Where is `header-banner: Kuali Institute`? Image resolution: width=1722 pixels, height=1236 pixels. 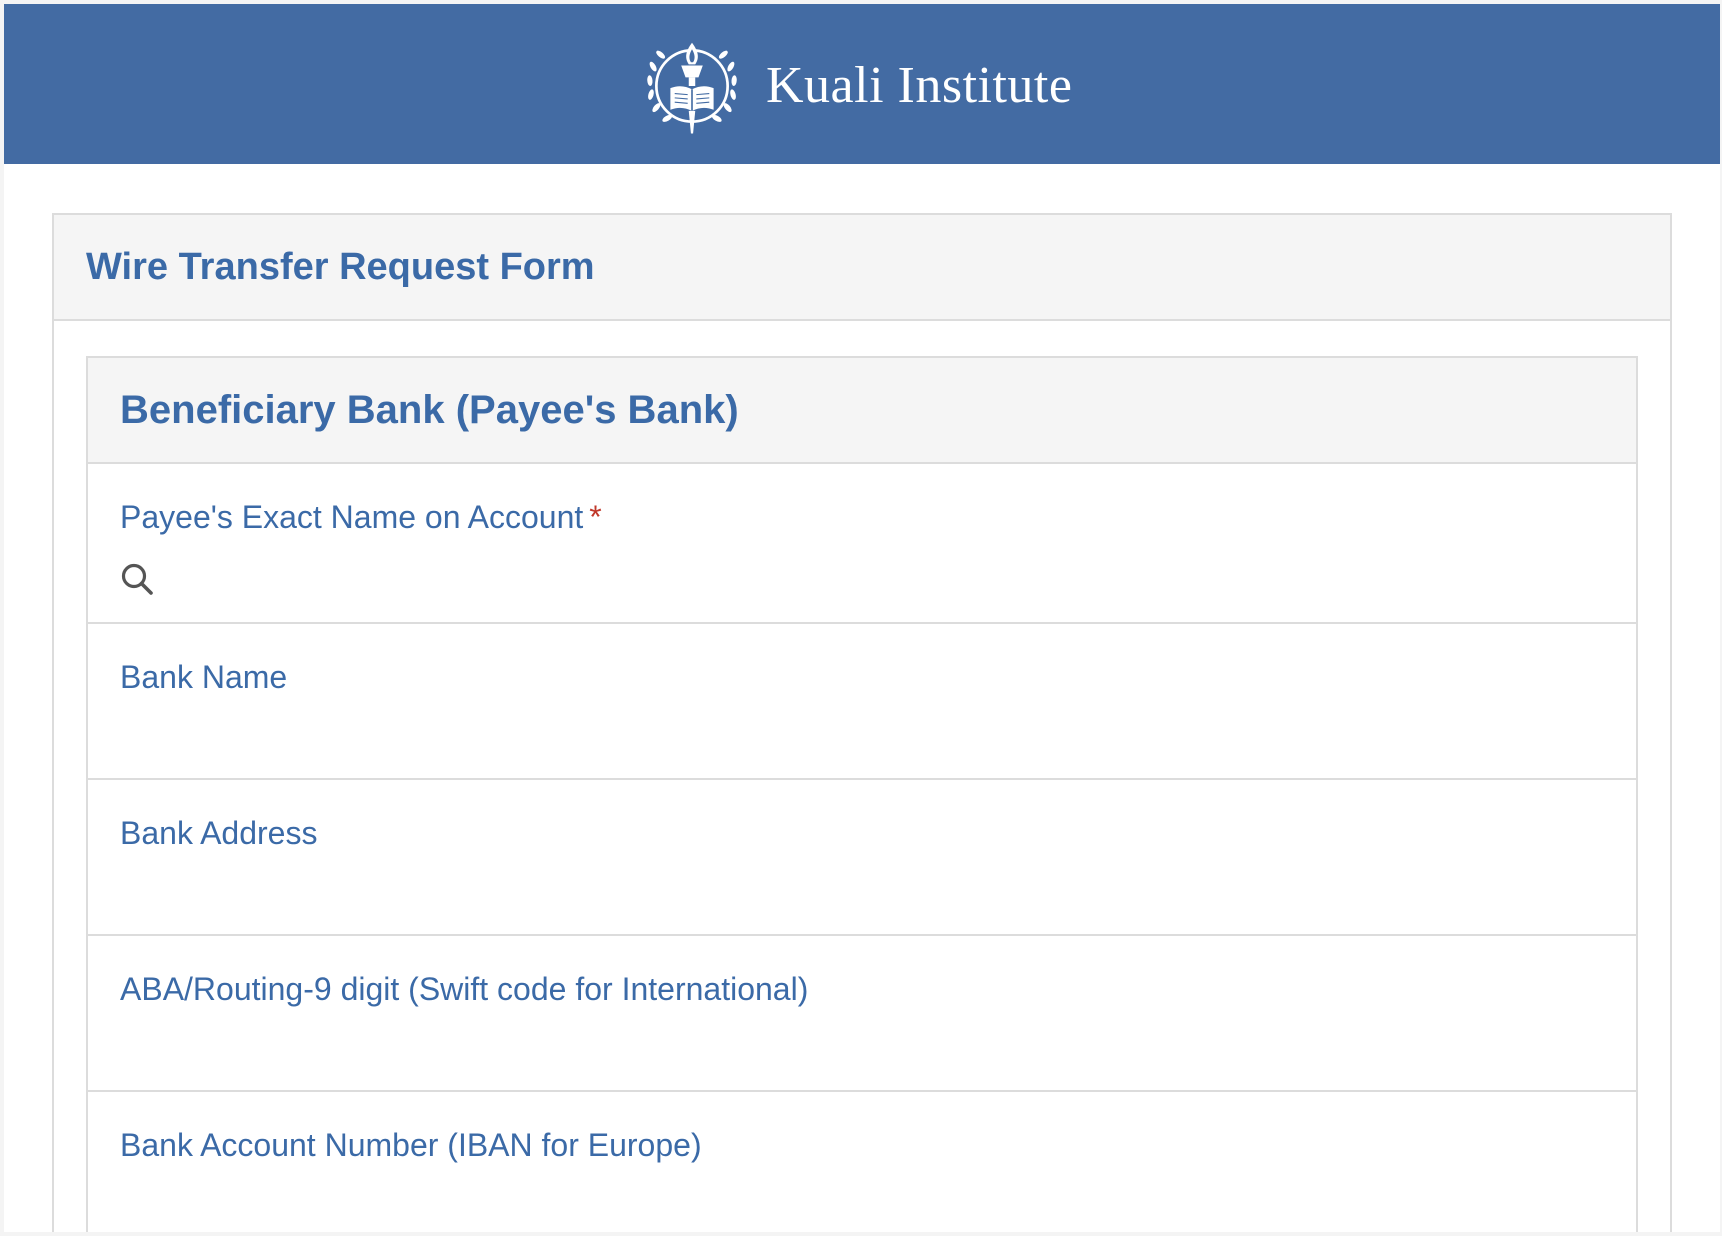
header-banner: Kuali Institute is located at coordinates (862, 84).